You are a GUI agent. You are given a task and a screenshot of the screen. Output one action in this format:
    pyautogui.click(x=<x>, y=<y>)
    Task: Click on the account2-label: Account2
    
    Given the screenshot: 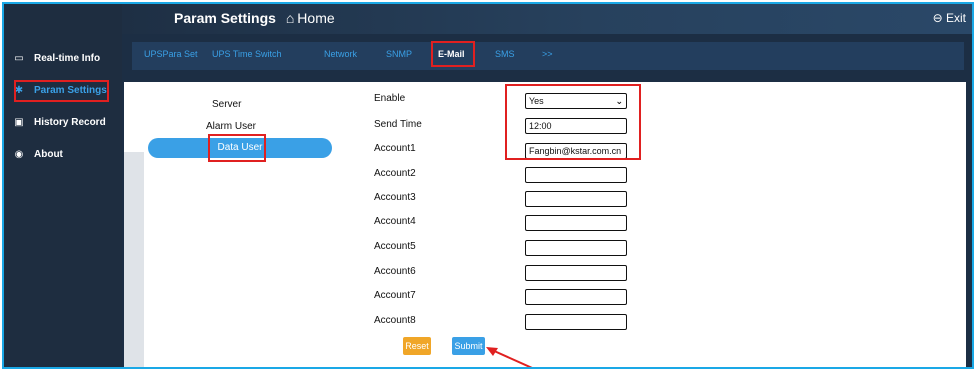 What is the action you would take?
    pyautogui.click(x=395, y=173)
    